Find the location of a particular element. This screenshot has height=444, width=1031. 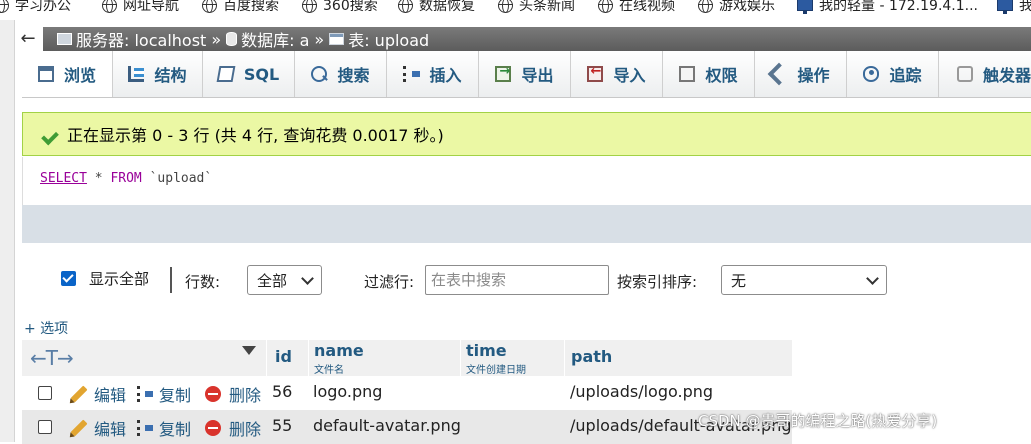

tab-privileges: 权限 is located at coordinates (709, 74).